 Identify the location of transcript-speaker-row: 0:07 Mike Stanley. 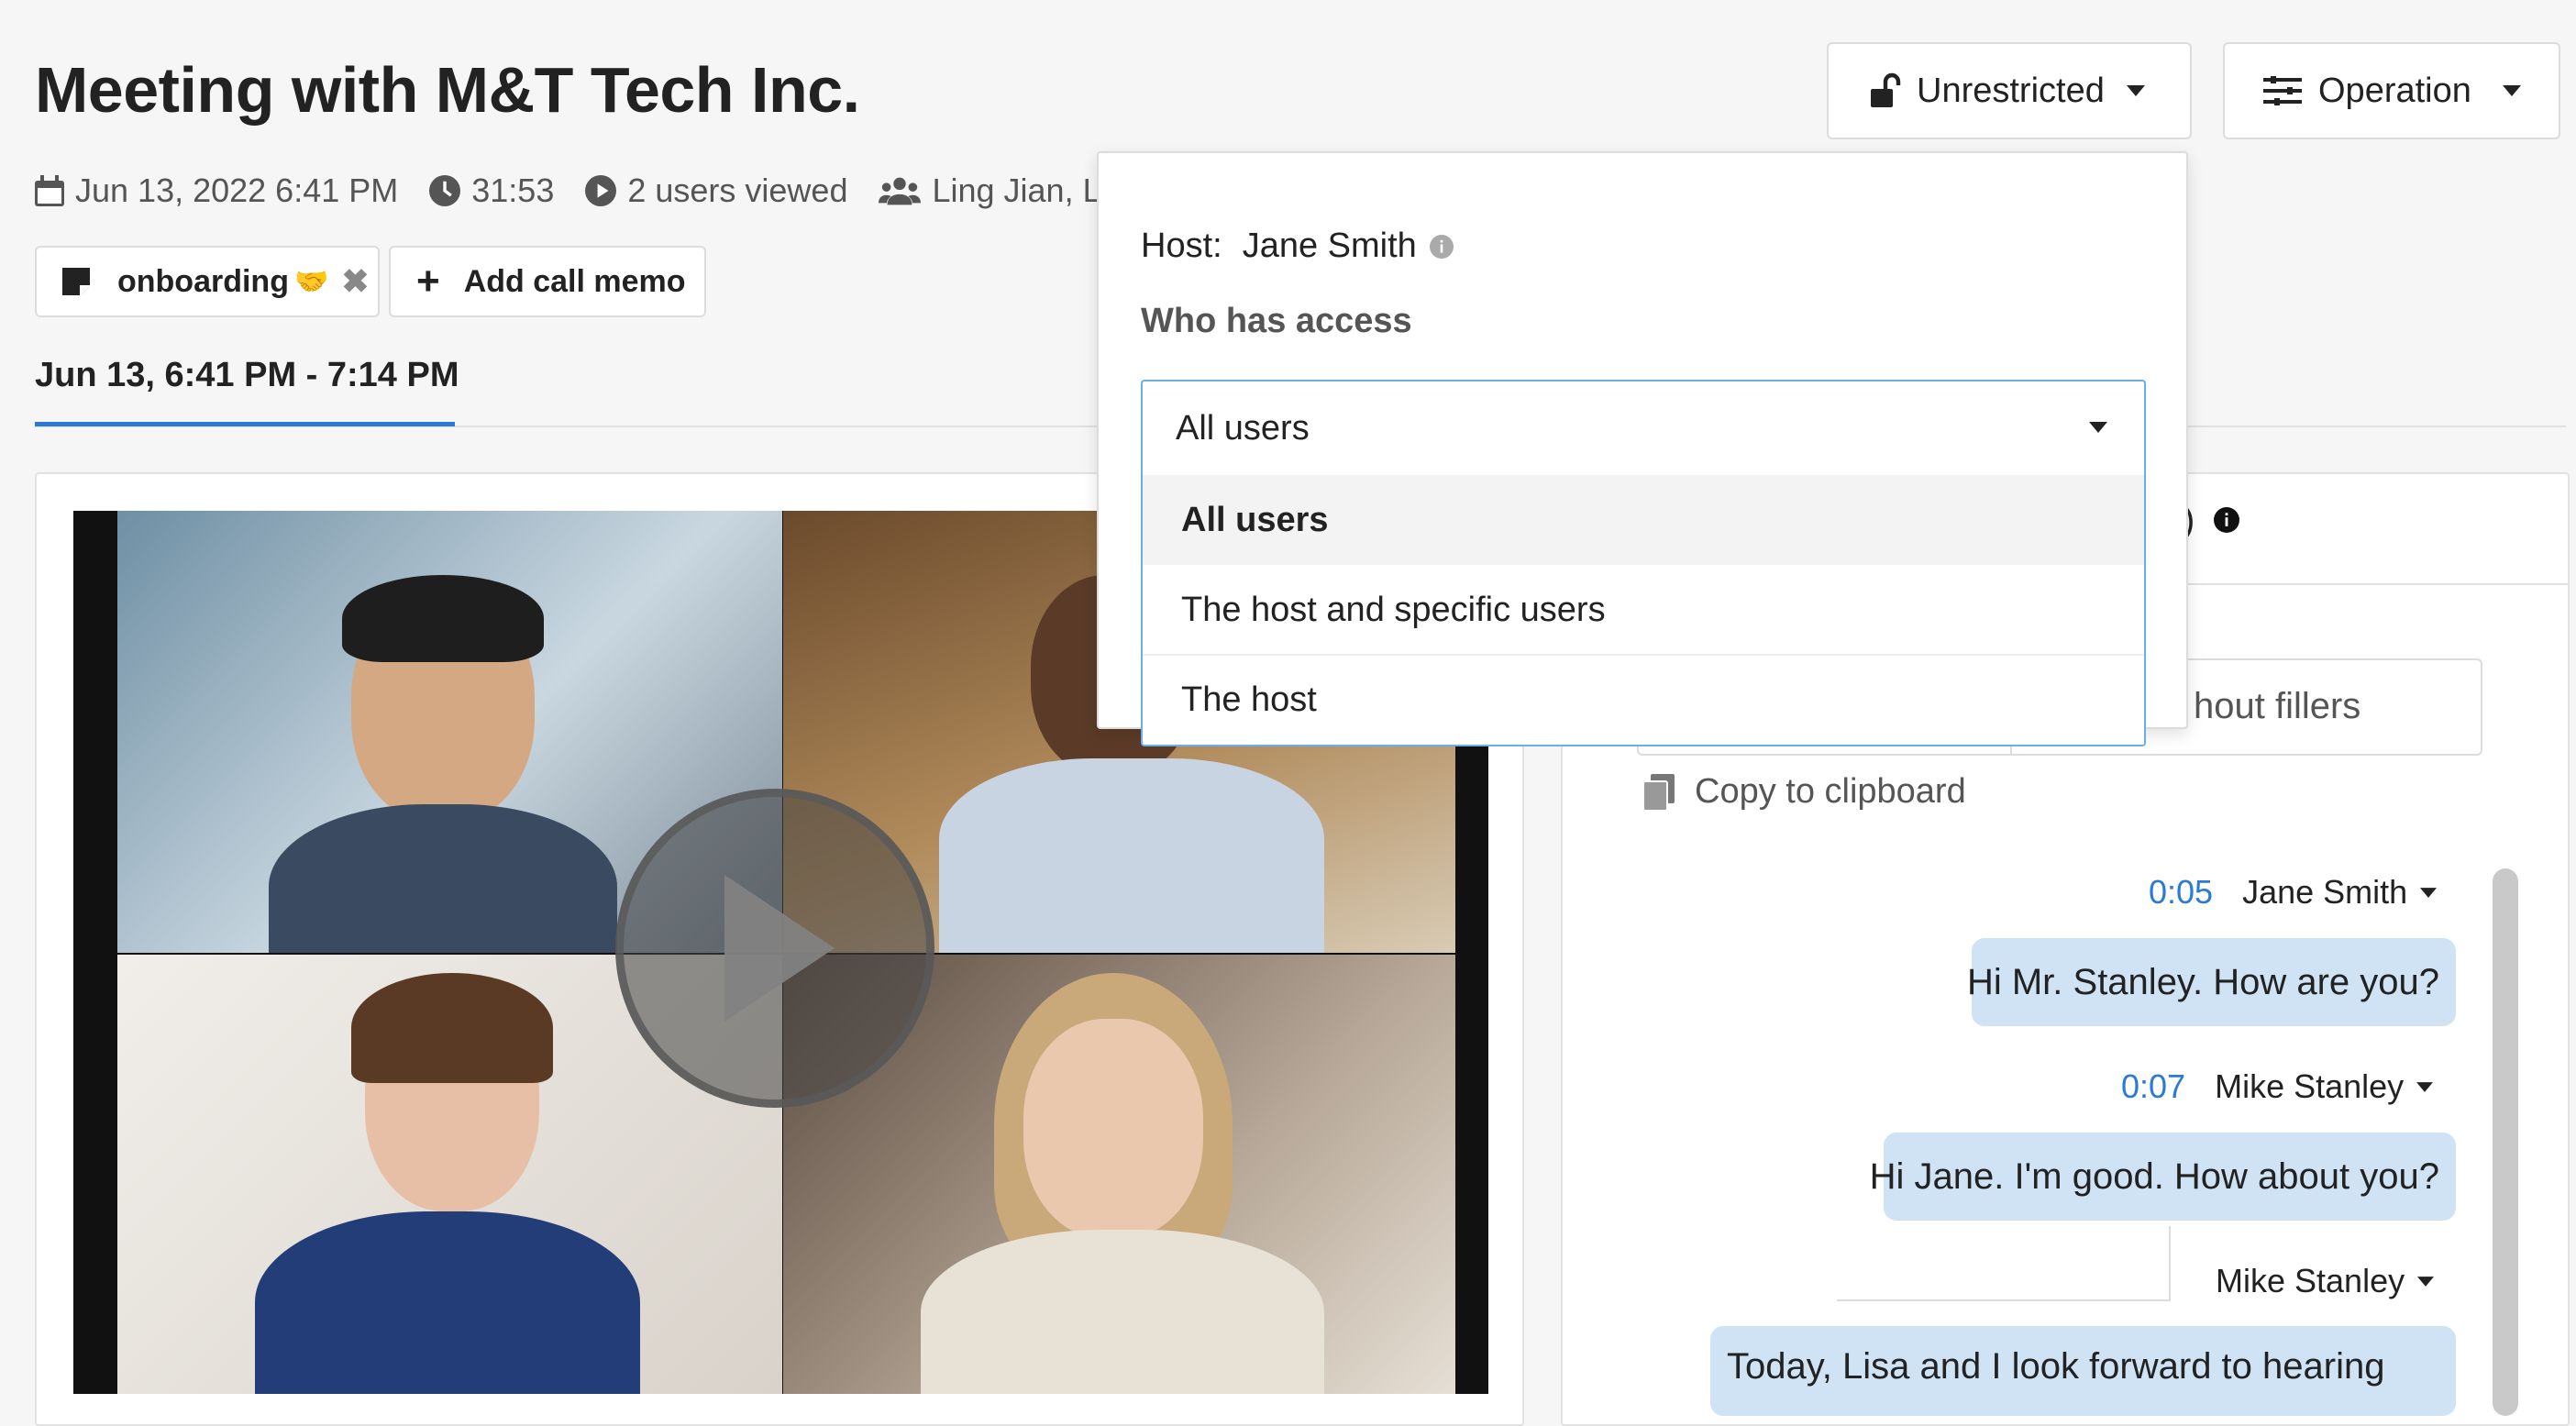
(2277, 1086).